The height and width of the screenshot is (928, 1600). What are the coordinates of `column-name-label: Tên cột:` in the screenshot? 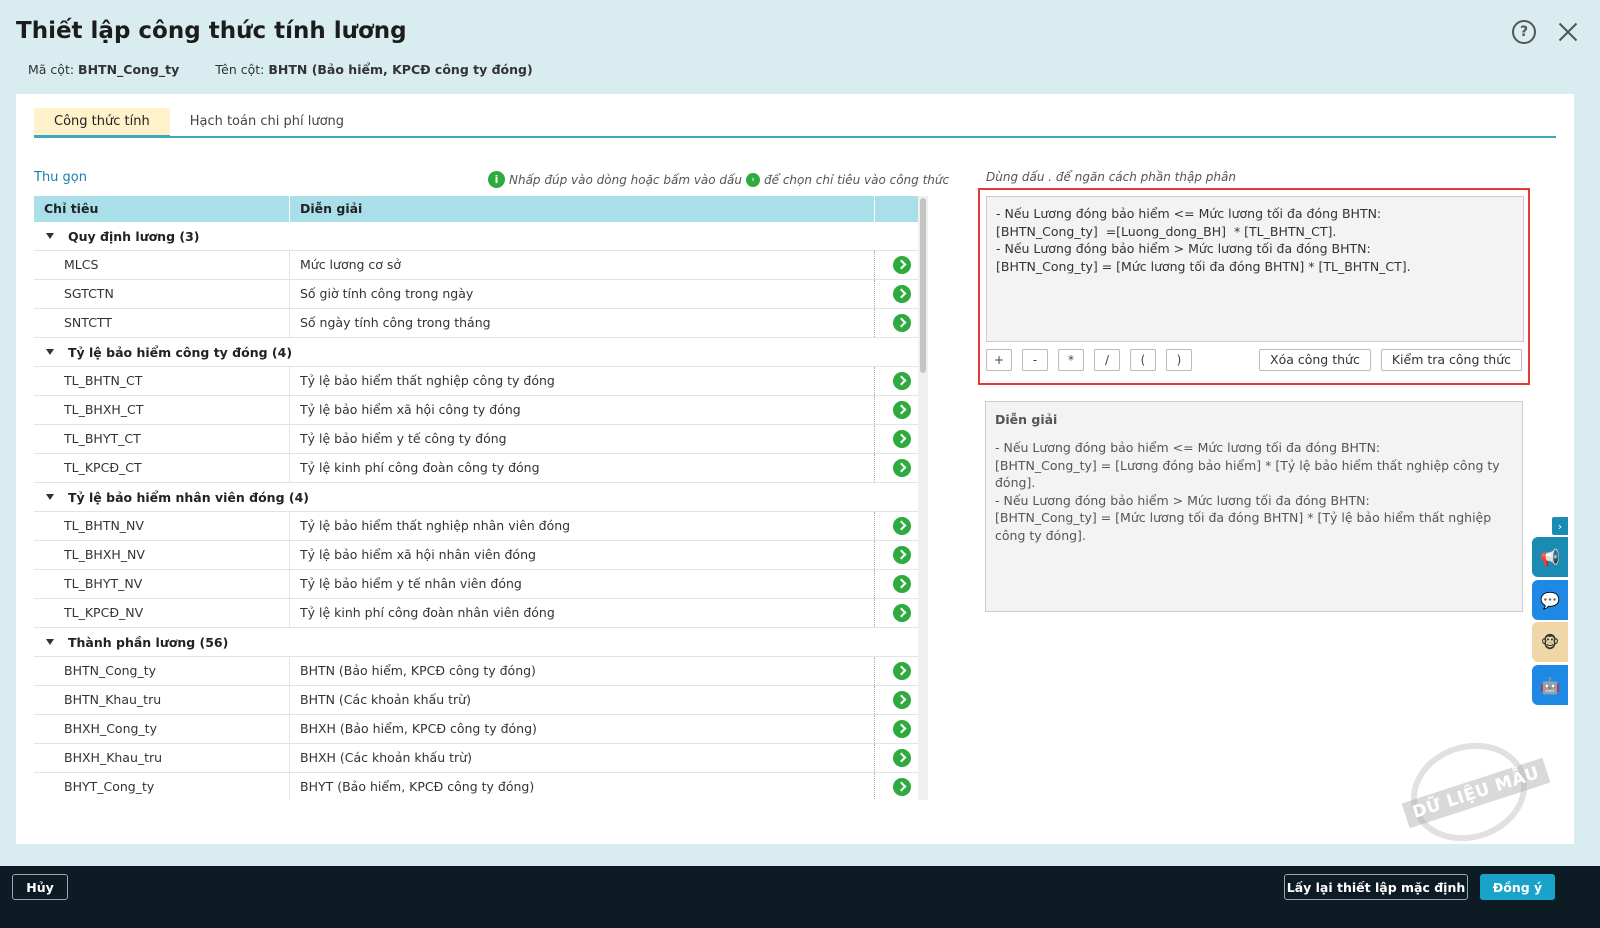 It's located at (240, 69).